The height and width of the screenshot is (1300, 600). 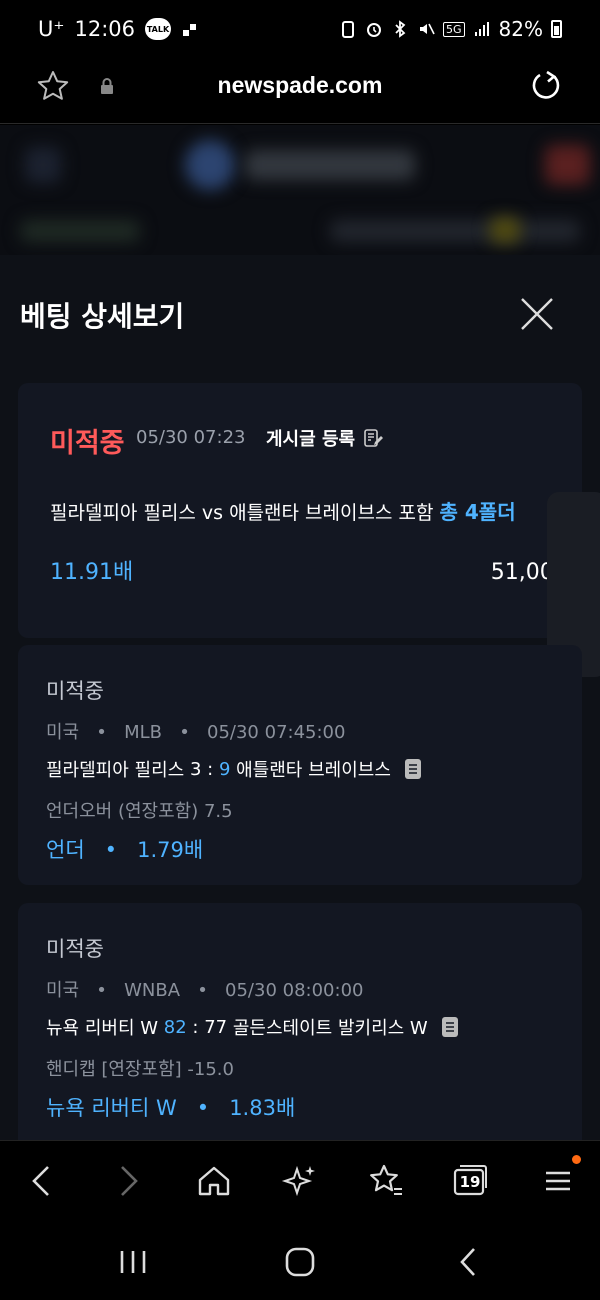 What do you see at coordinates (175, 1027) in the screenshot?
I see `home-score: 82` at bounding box center [175, 1027].